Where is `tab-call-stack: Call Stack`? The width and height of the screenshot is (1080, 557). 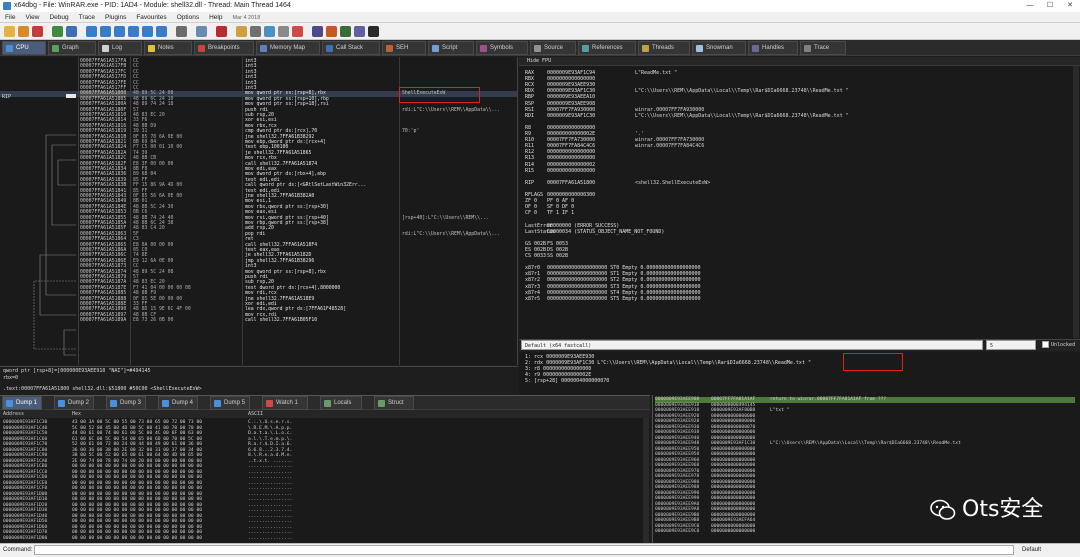
tab-call-stack: Call Stack is located at coordinates (351, 48).